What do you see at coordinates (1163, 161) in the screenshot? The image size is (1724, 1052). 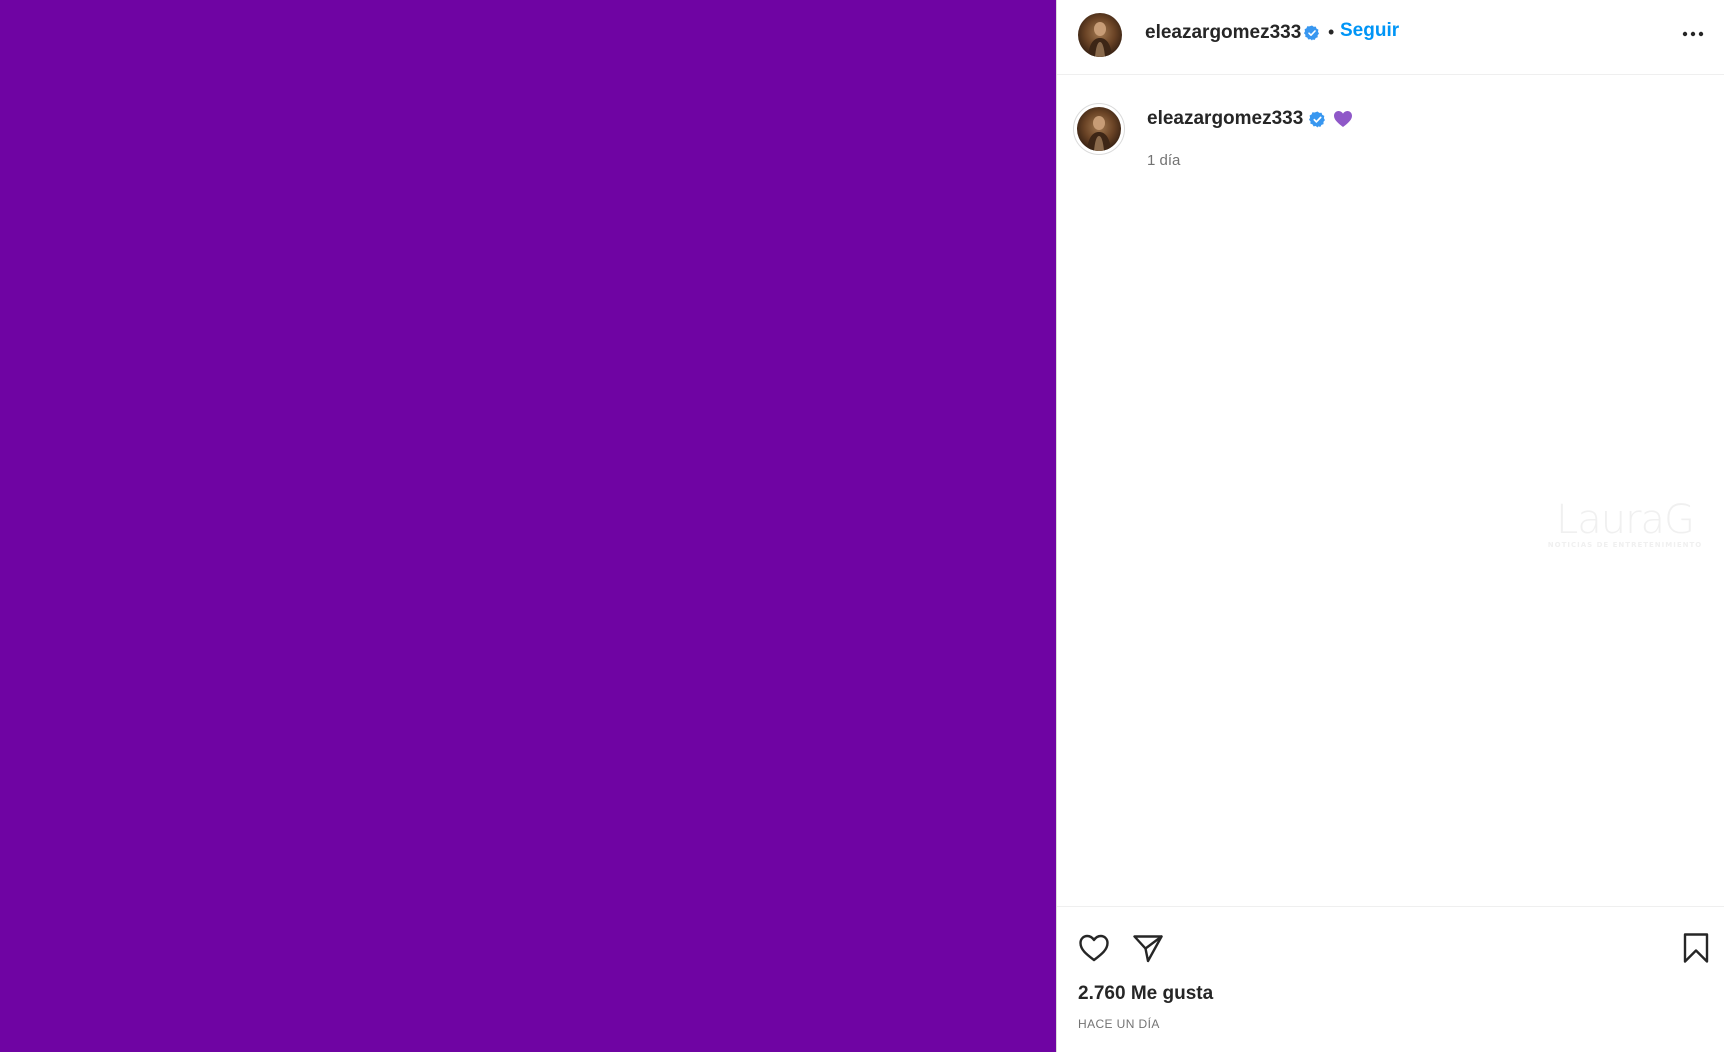 I see `caption-timestamp: 1 día` at bounding box center [1163, 161].